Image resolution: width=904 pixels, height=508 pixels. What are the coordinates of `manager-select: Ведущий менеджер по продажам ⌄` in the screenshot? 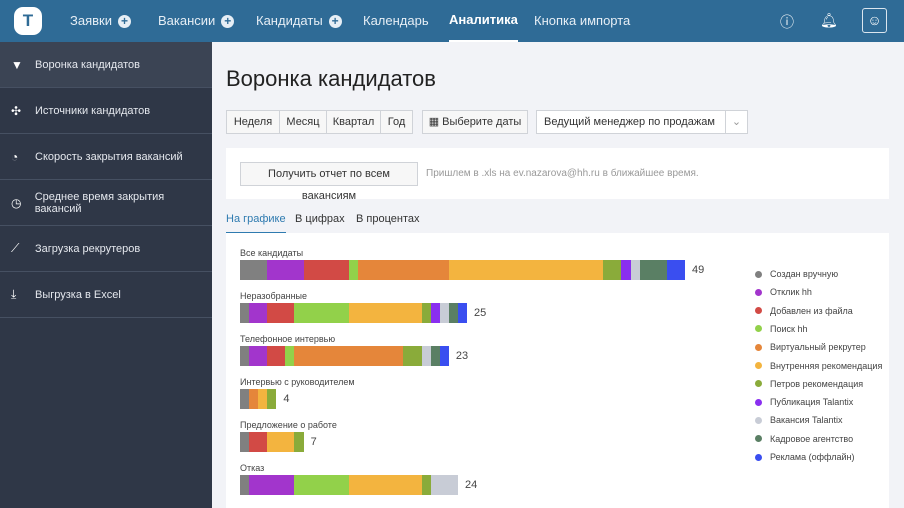 It's located at (642, 122).